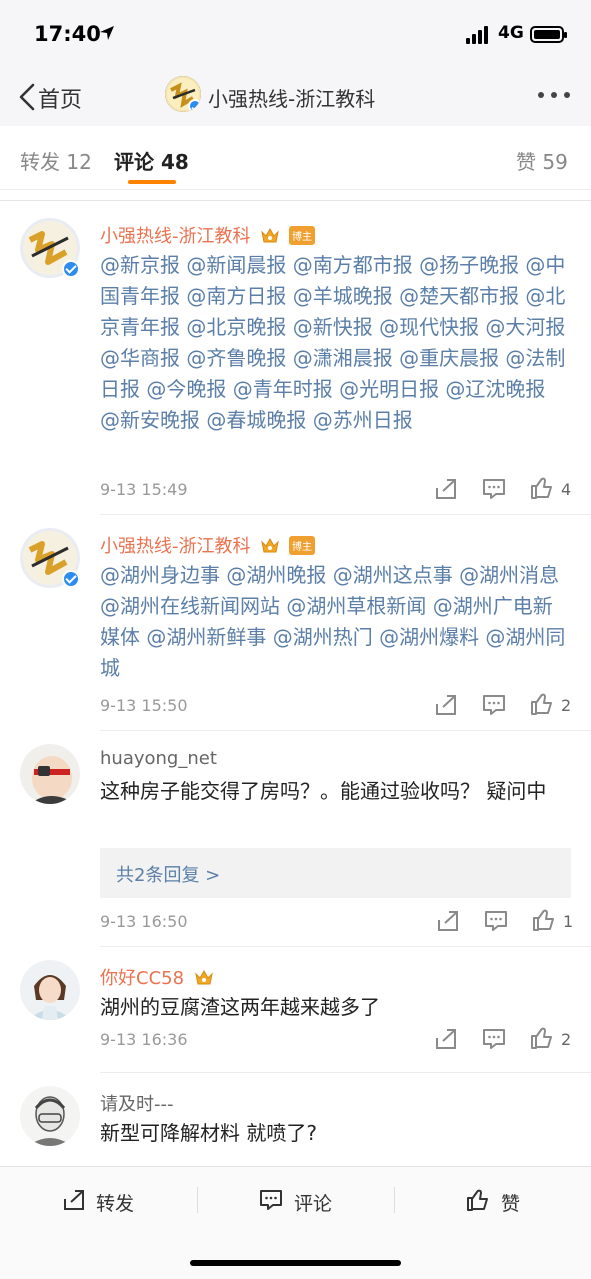 Image resolution: width=591 pixels, height=1279 pixels. Describe the element at coordinates (144, 705) in the screenshot. I see `comment-timestamp: 9-13 15:50` at that location.